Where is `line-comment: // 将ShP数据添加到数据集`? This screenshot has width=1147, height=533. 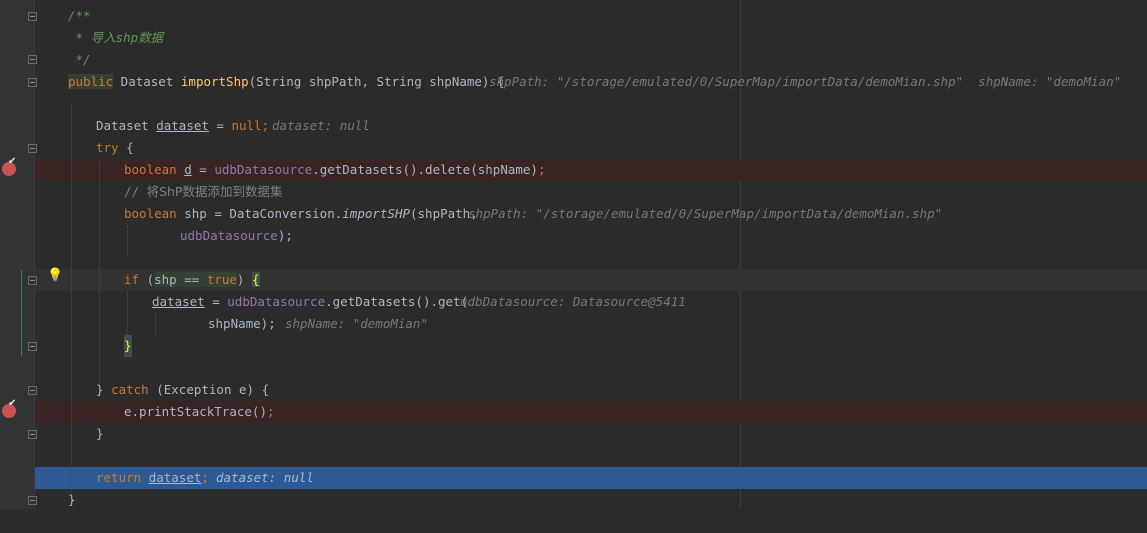
line-comment: // 将ShP数据添加到数据集 is located at coordinates (203, 191).